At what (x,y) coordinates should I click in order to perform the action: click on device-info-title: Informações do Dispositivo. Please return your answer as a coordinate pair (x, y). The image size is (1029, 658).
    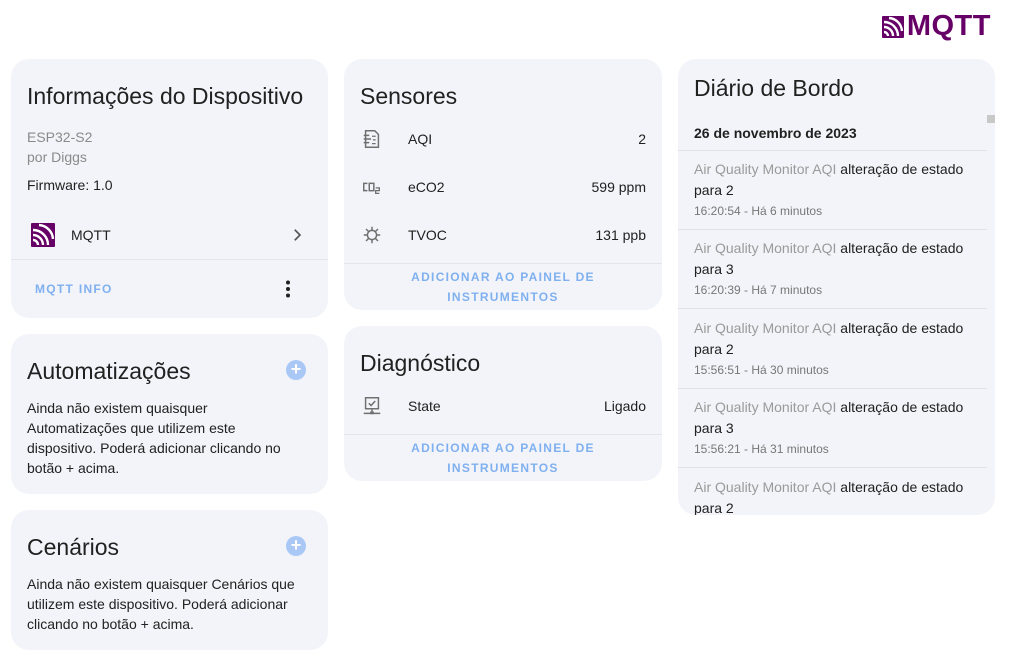
    Looking at the image, I should click on (165, 96).